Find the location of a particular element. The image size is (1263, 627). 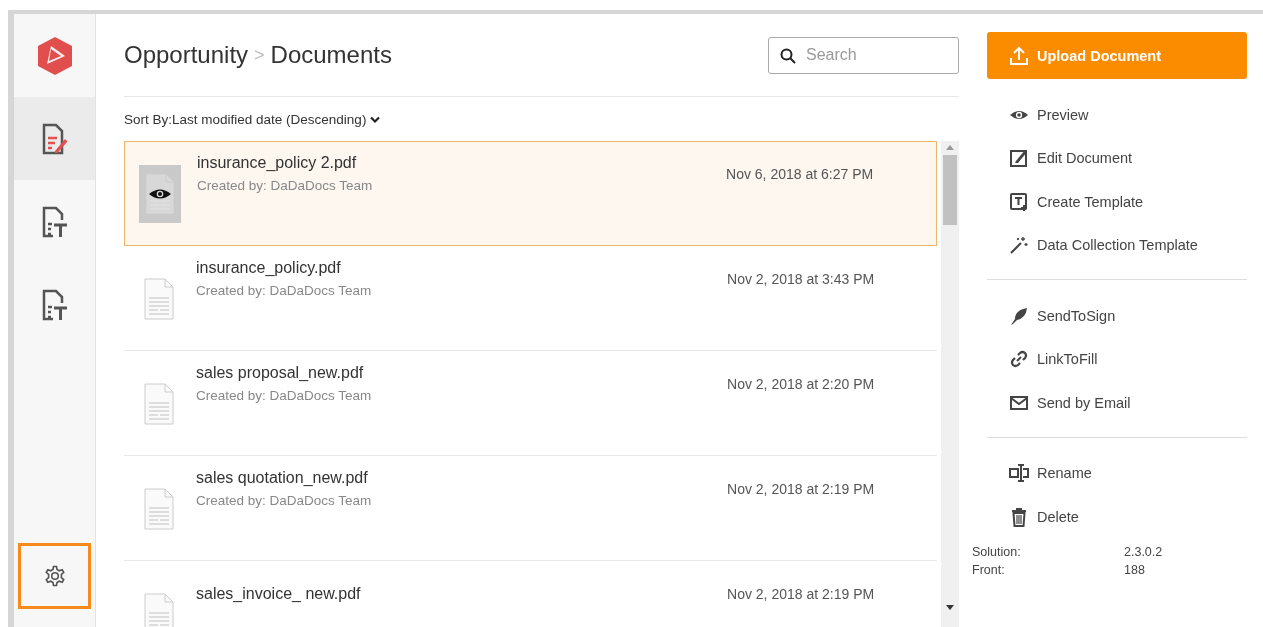

document-edit-icon is located at coordinates (54, 138).